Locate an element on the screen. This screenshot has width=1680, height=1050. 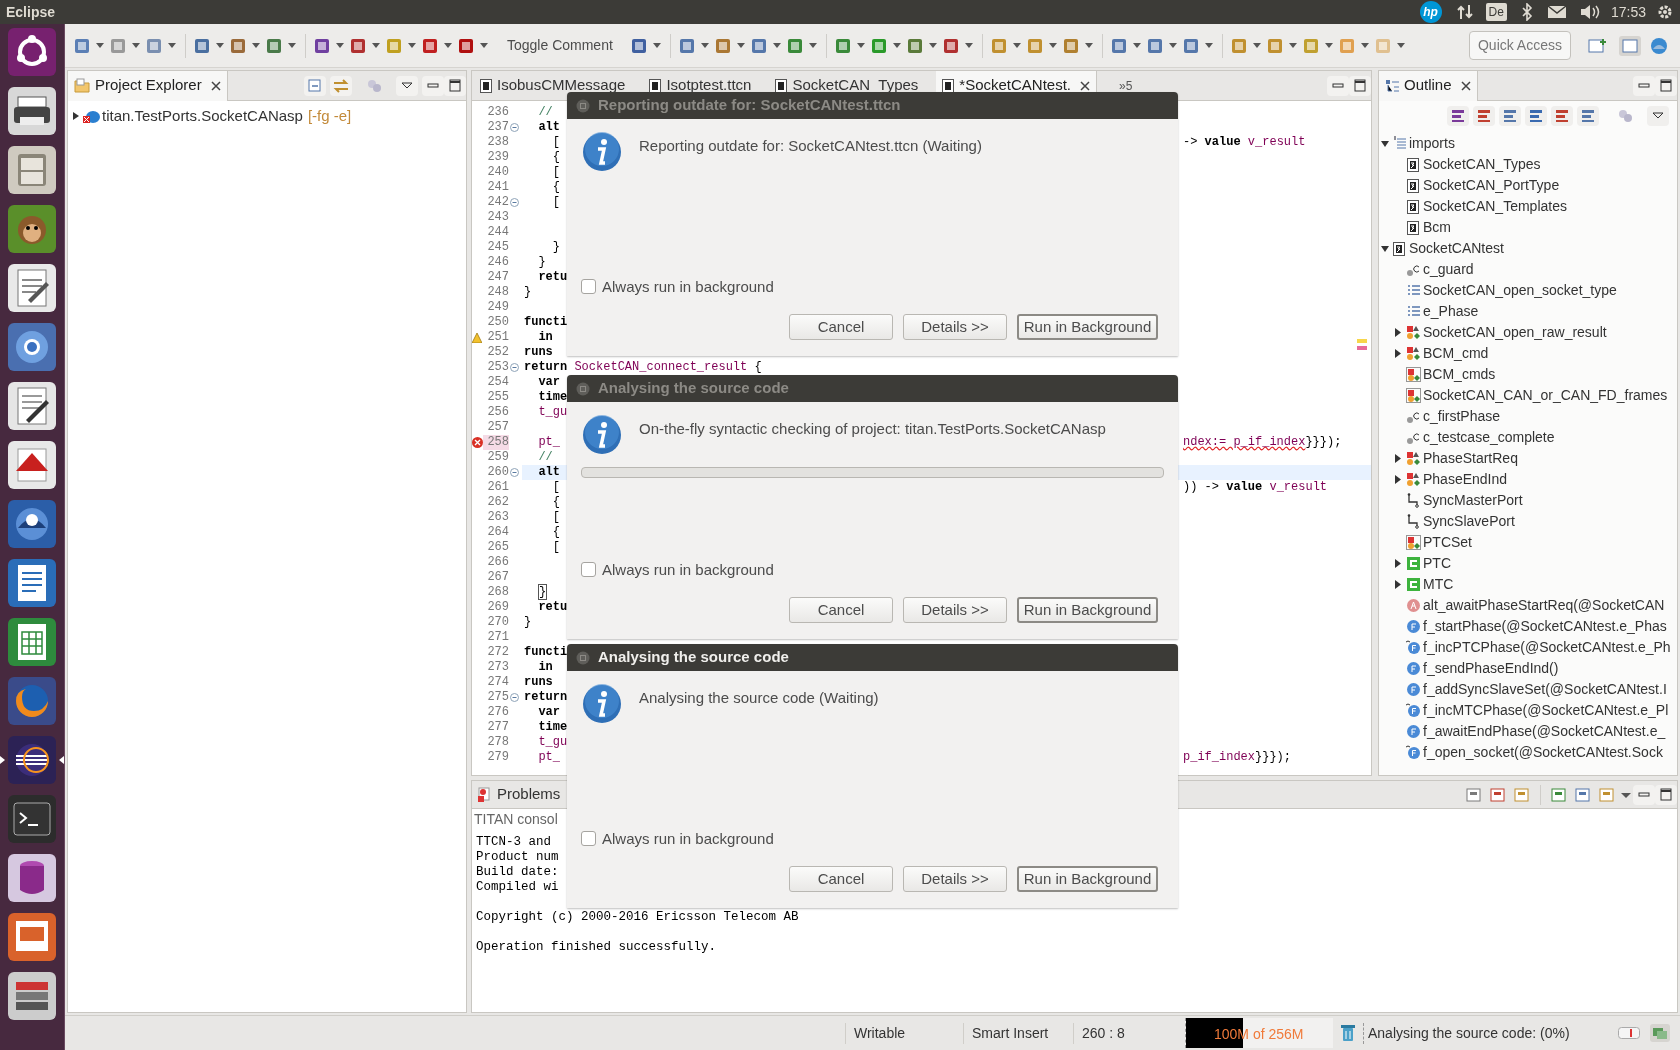
outline-item: SocketCAN_Types is located at coordinates (1528, 164).